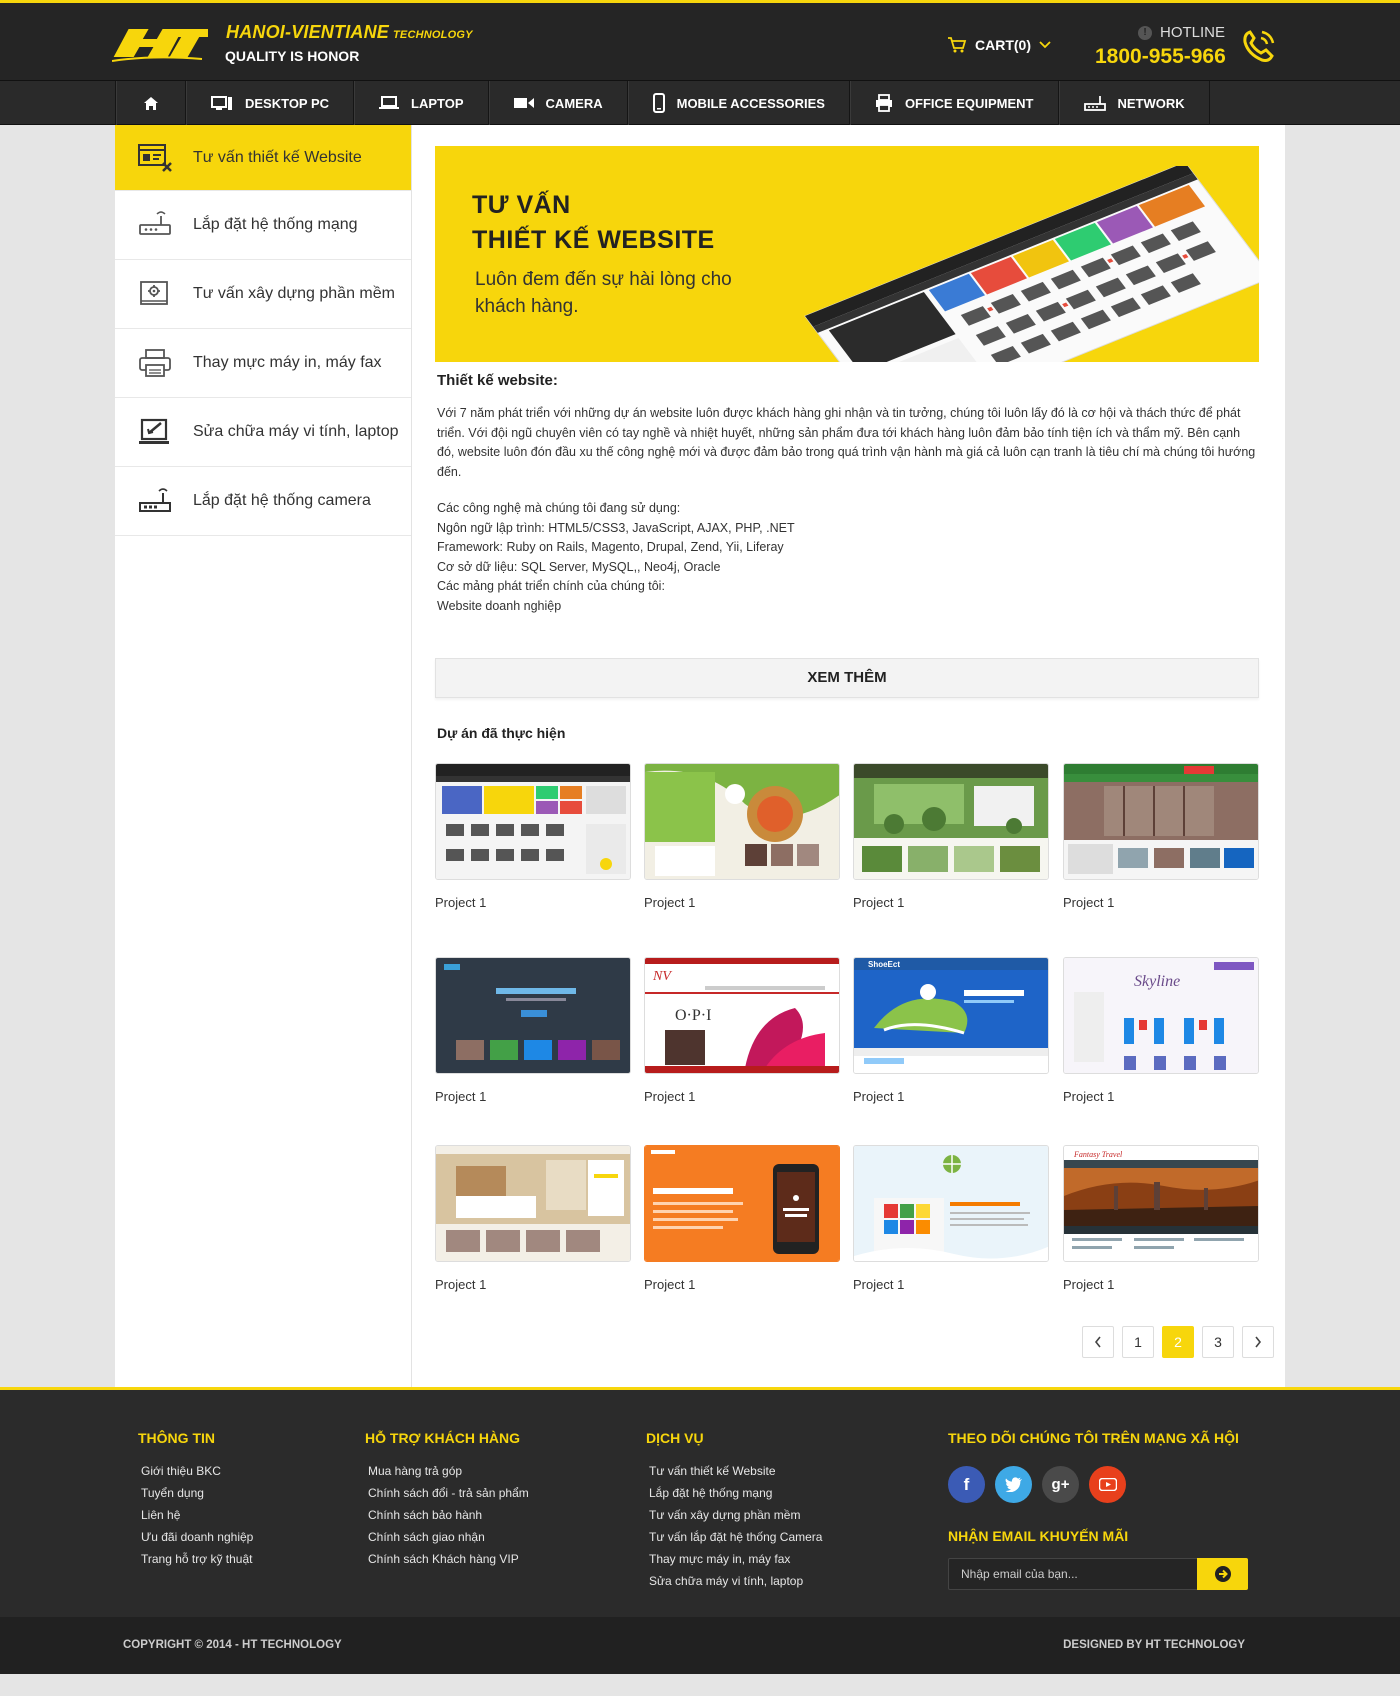 This screenshot has width=1400, height=1696. What do you see at coordinates (735, 1493) in the screenshot?
I see `footer-link: Lắp đặt hệ thống mạng` at bounding box center [735, 1493].